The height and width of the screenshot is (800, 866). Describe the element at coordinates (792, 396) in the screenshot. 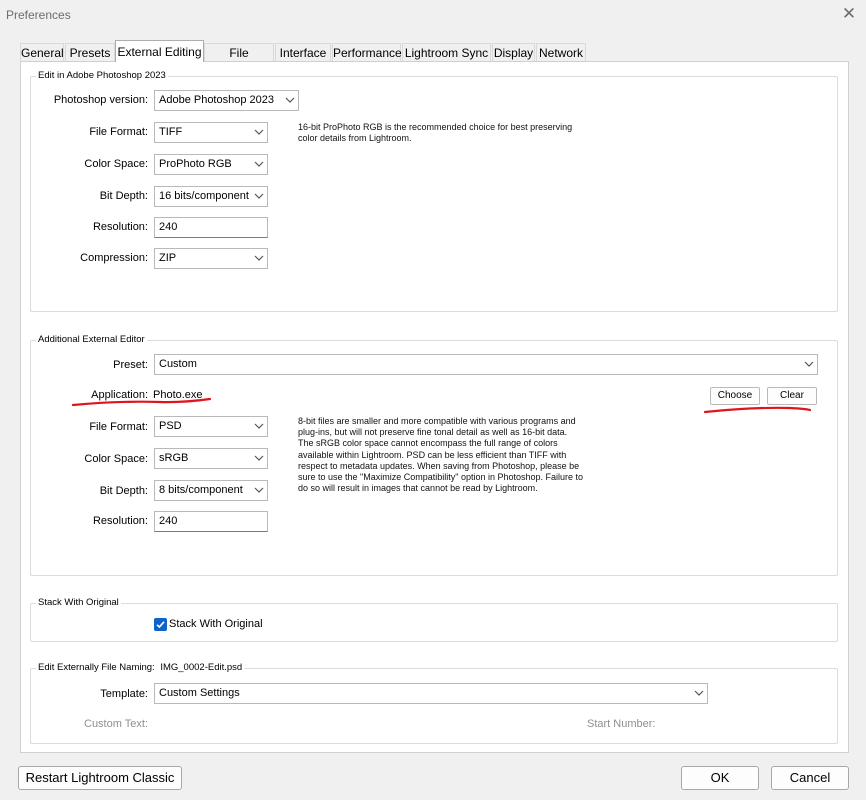

I see `clear-button: Clear` at that location.